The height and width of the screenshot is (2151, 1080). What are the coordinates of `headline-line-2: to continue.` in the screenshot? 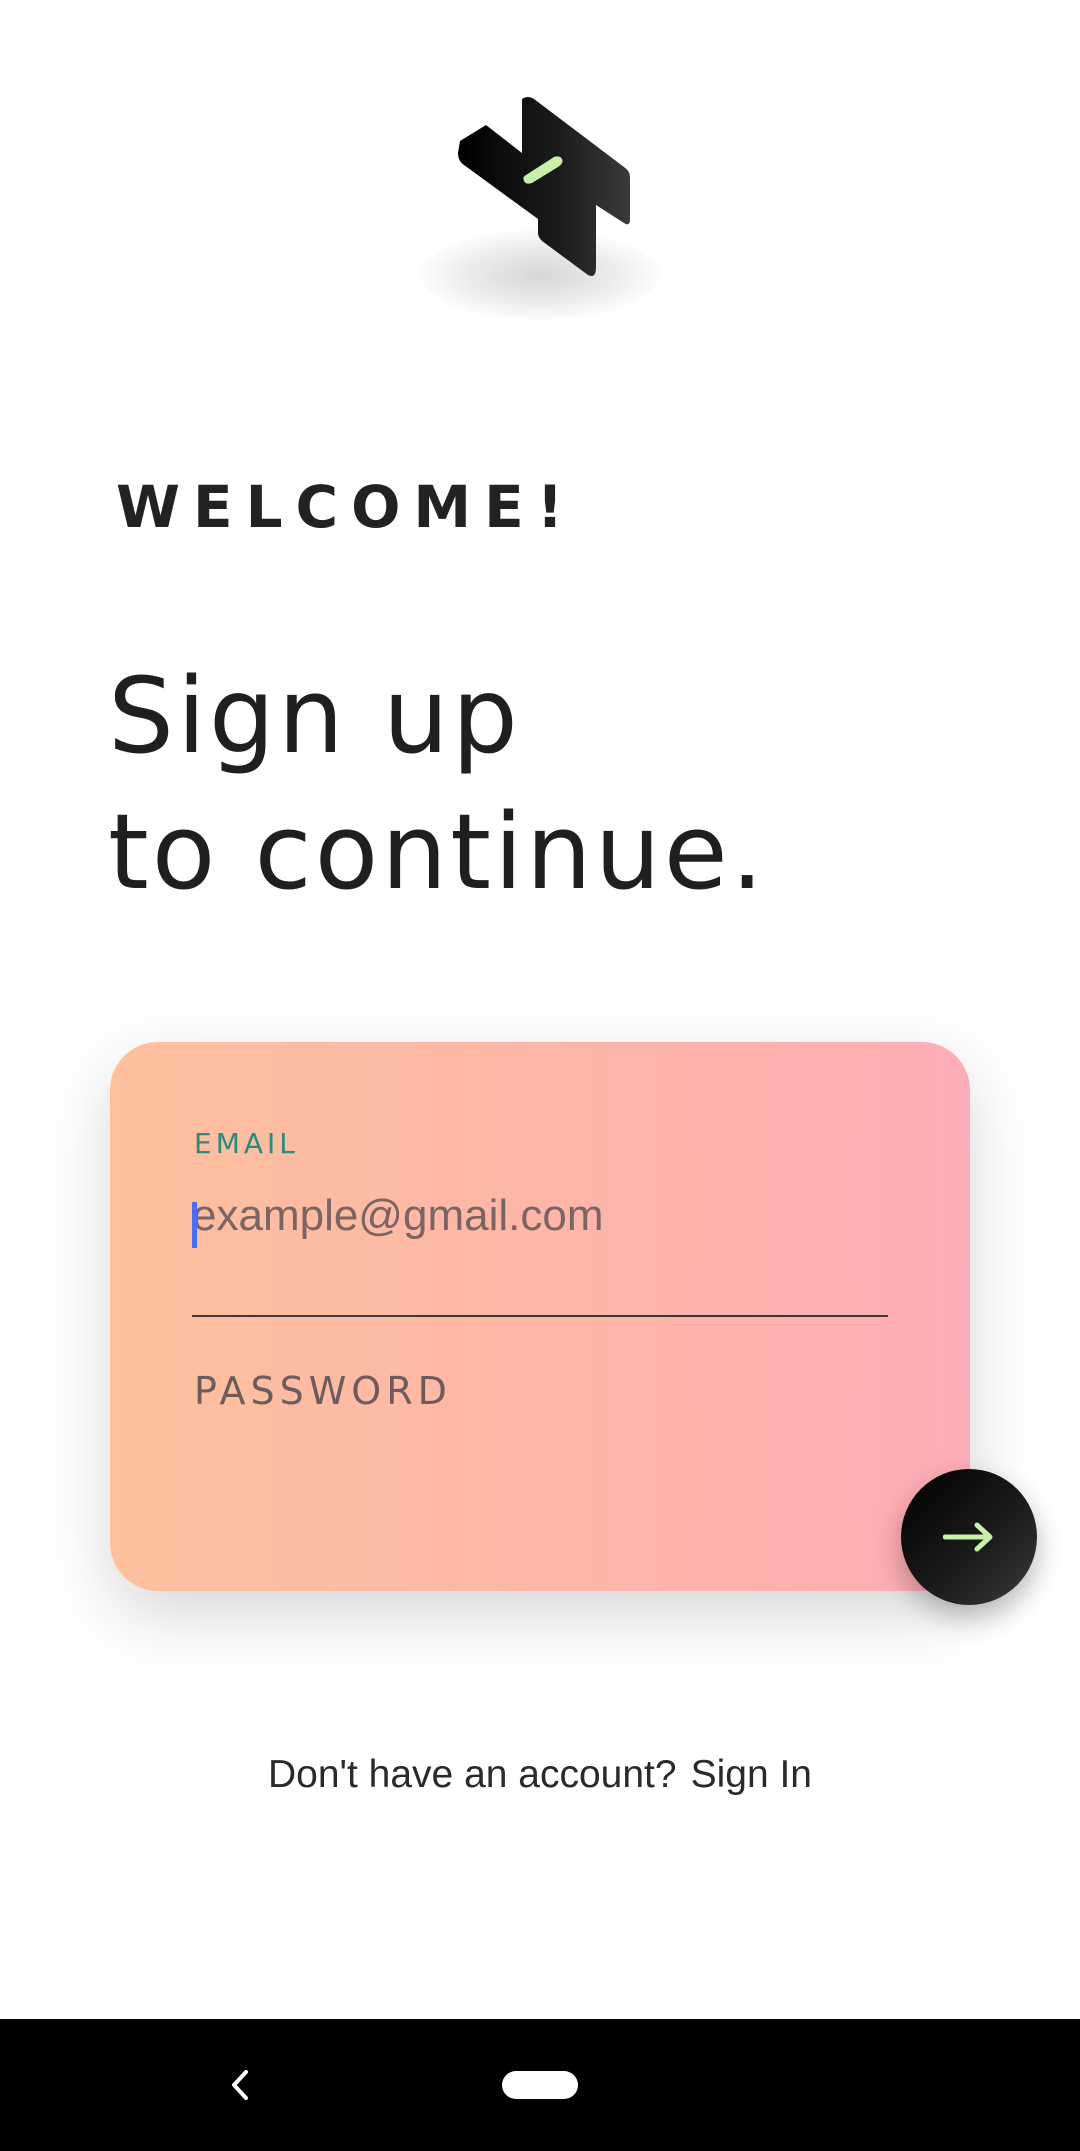 It's located at (437, 852).